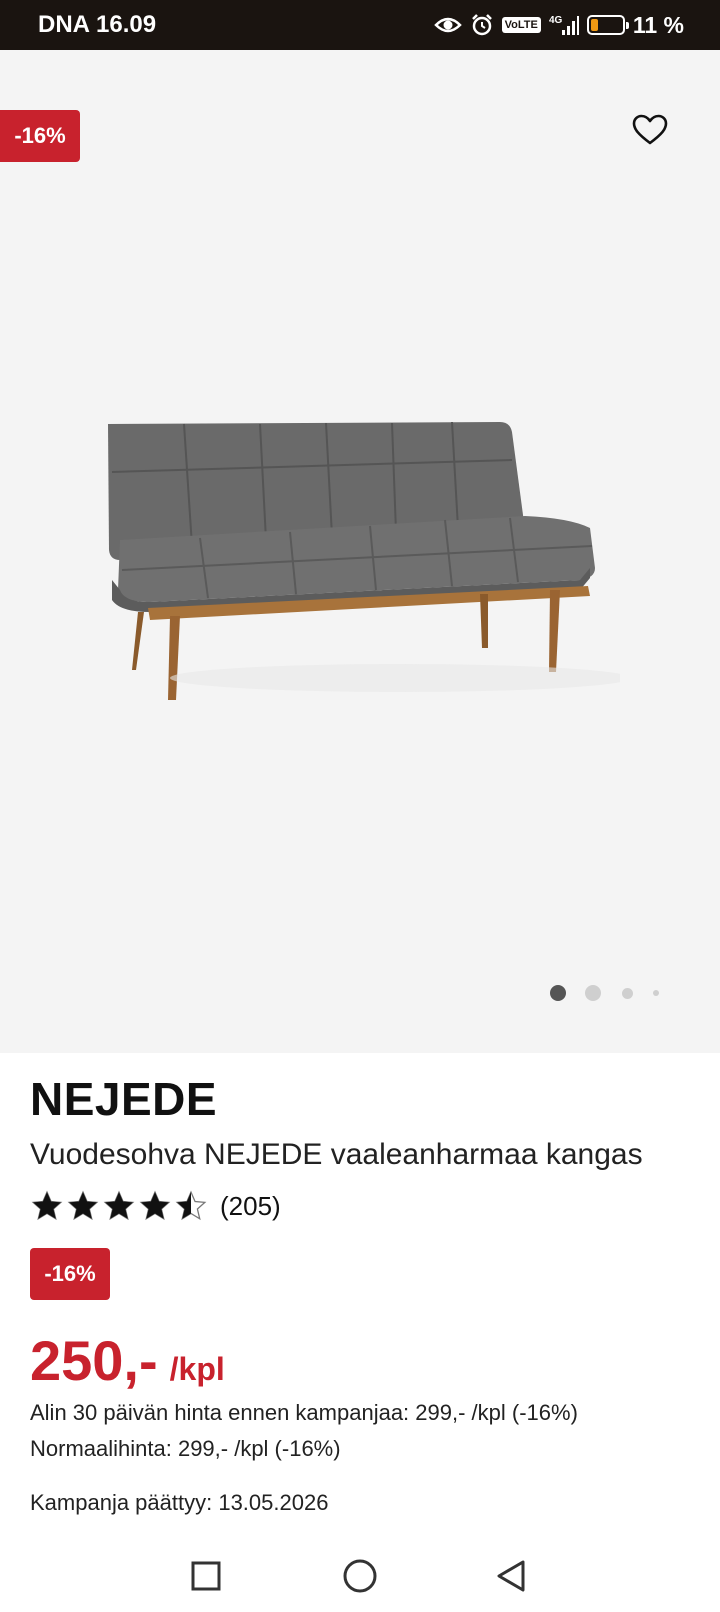  I want to click on pagination-dot-active, so click(558, 993).